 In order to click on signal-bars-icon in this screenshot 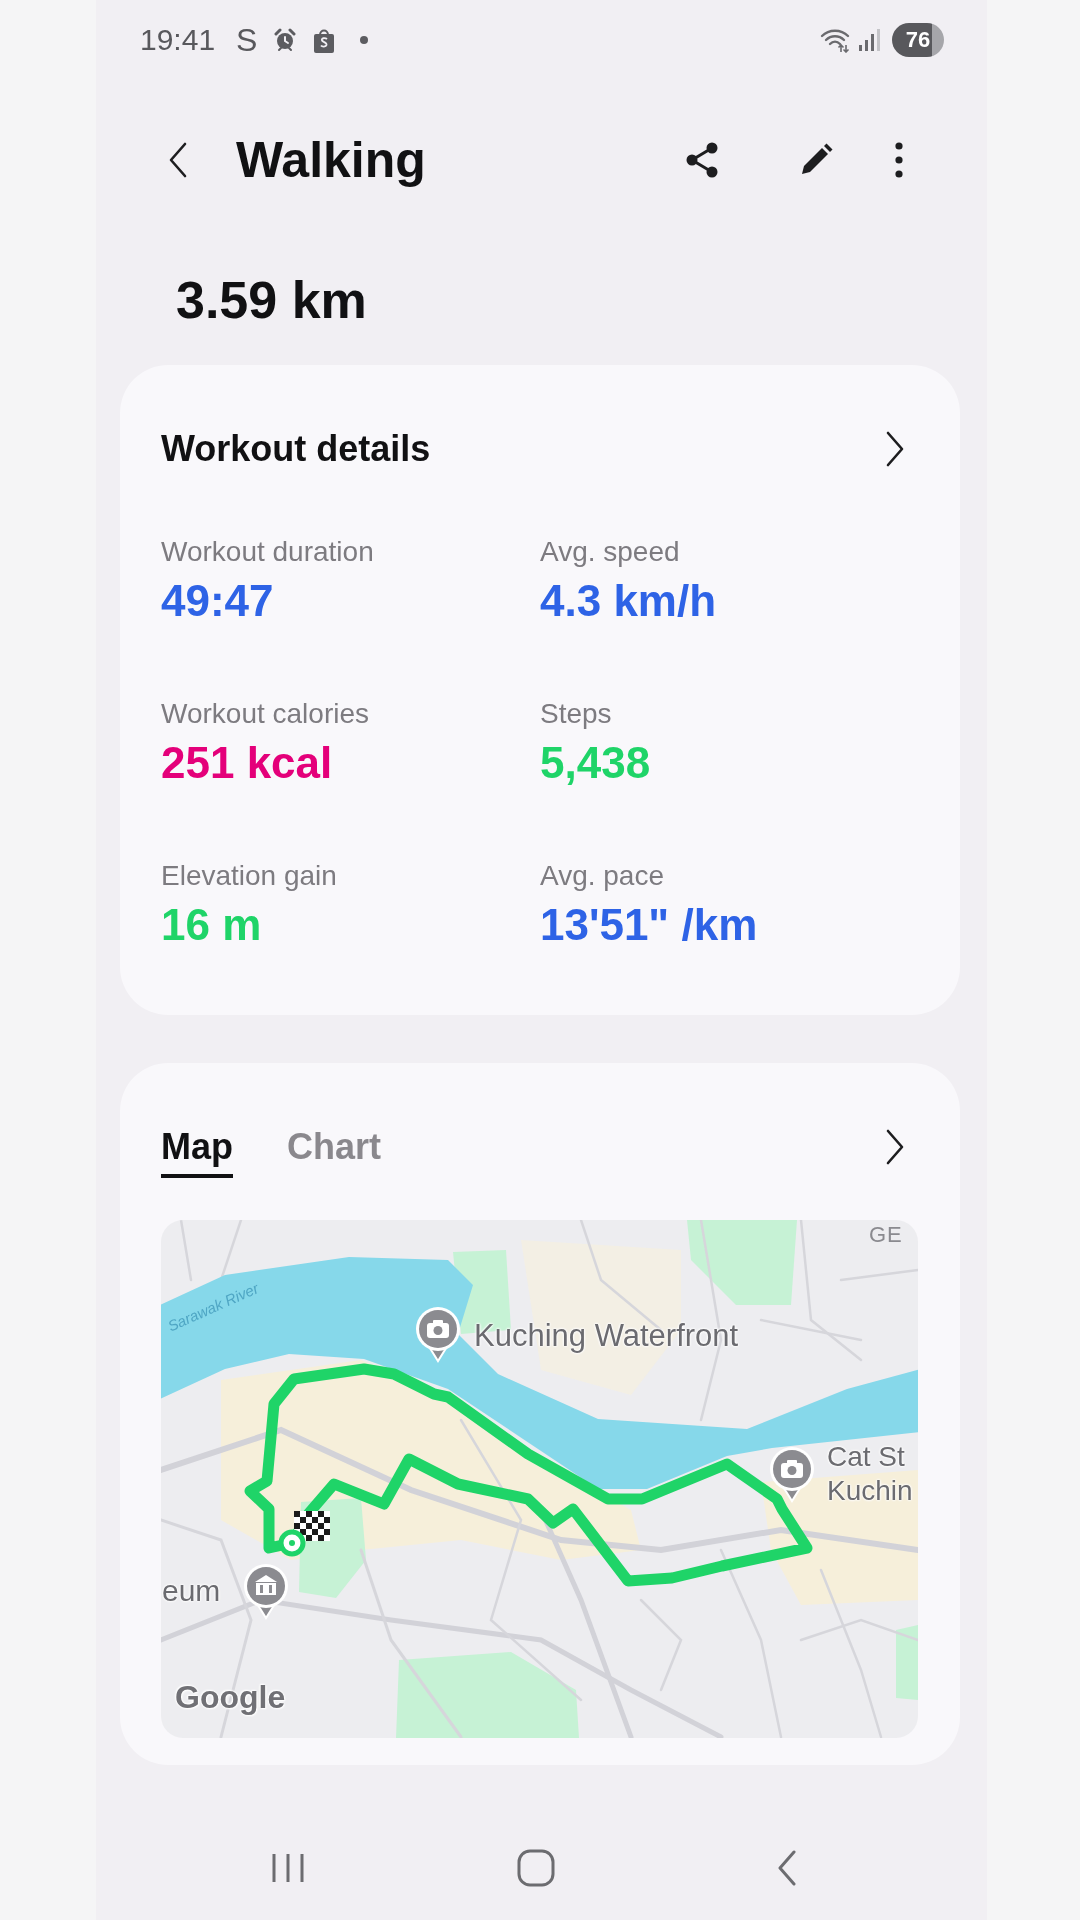, I will do `click(869, 40)`.